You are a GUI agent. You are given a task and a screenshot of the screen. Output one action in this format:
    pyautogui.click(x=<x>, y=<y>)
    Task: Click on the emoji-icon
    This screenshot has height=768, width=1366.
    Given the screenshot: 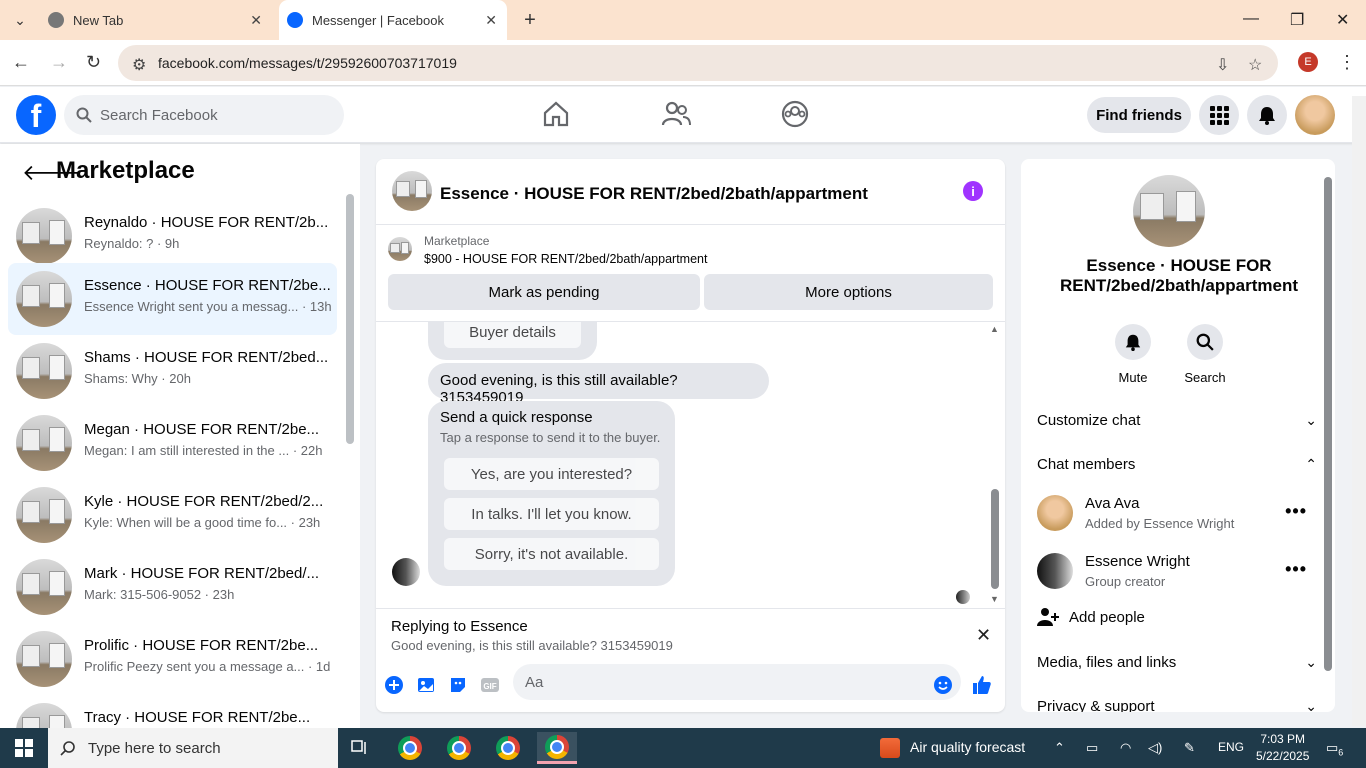 What is the action you would take?
    pyautogui.click(x=943, y=685)
    